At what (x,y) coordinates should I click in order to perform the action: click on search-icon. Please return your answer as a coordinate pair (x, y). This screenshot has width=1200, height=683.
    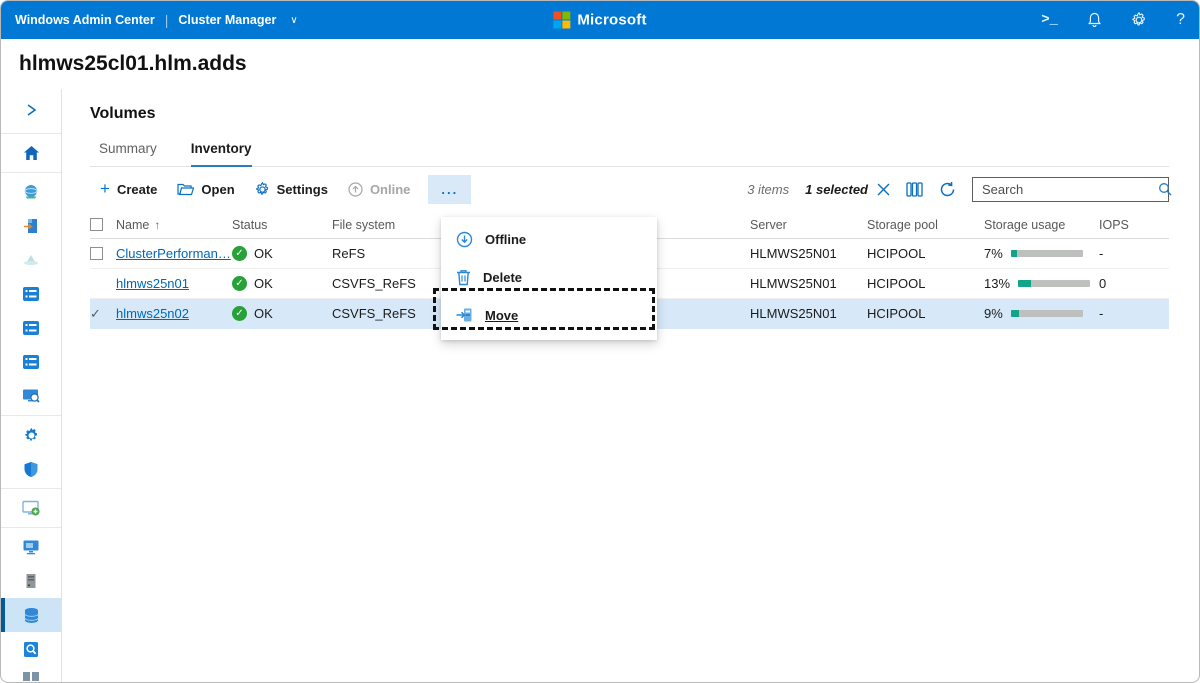
    Looking at the image, I should click on (1165, 189).